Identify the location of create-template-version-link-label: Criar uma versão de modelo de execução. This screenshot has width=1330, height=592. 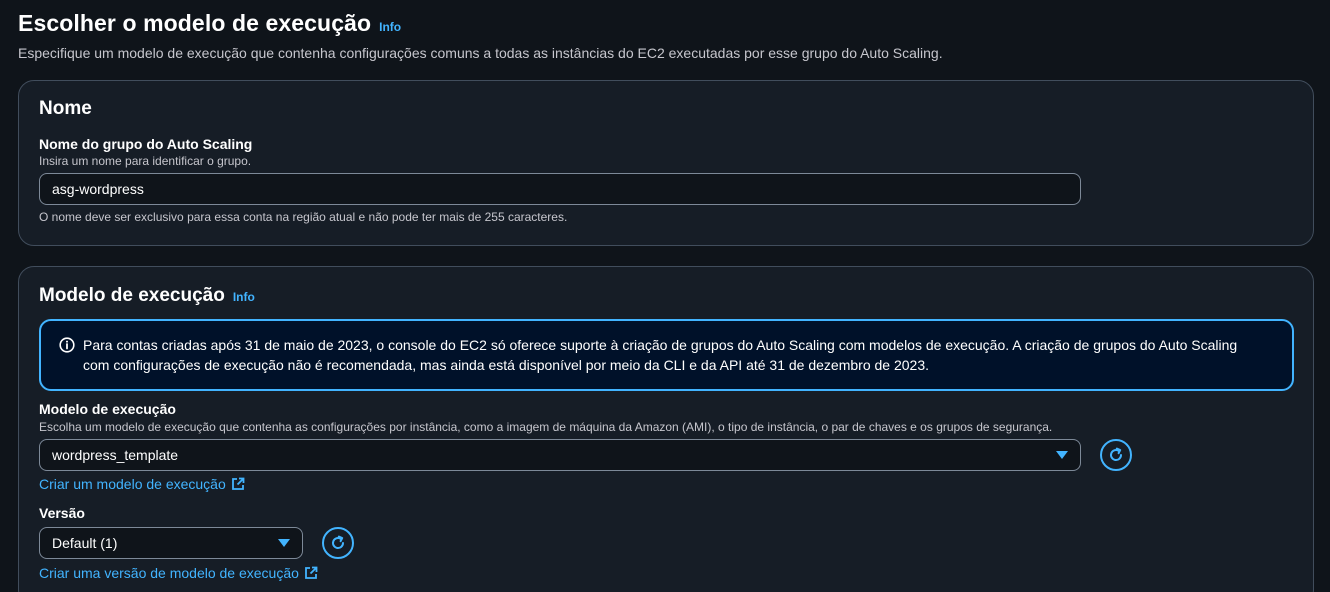
(169, 573).